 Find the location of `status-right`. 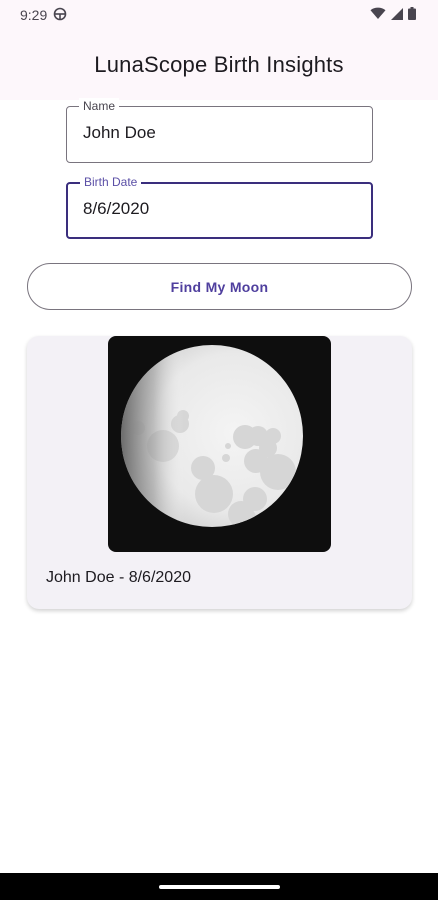

status-right is located at coordinates (393, 15).